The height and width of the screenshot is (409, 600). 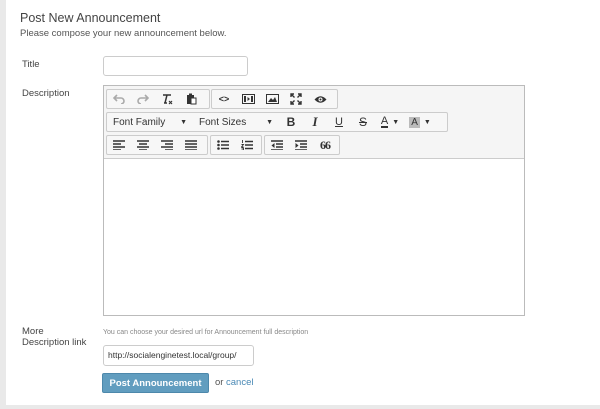 I want to click on background-color-label: A, so click(x=414, y=122).